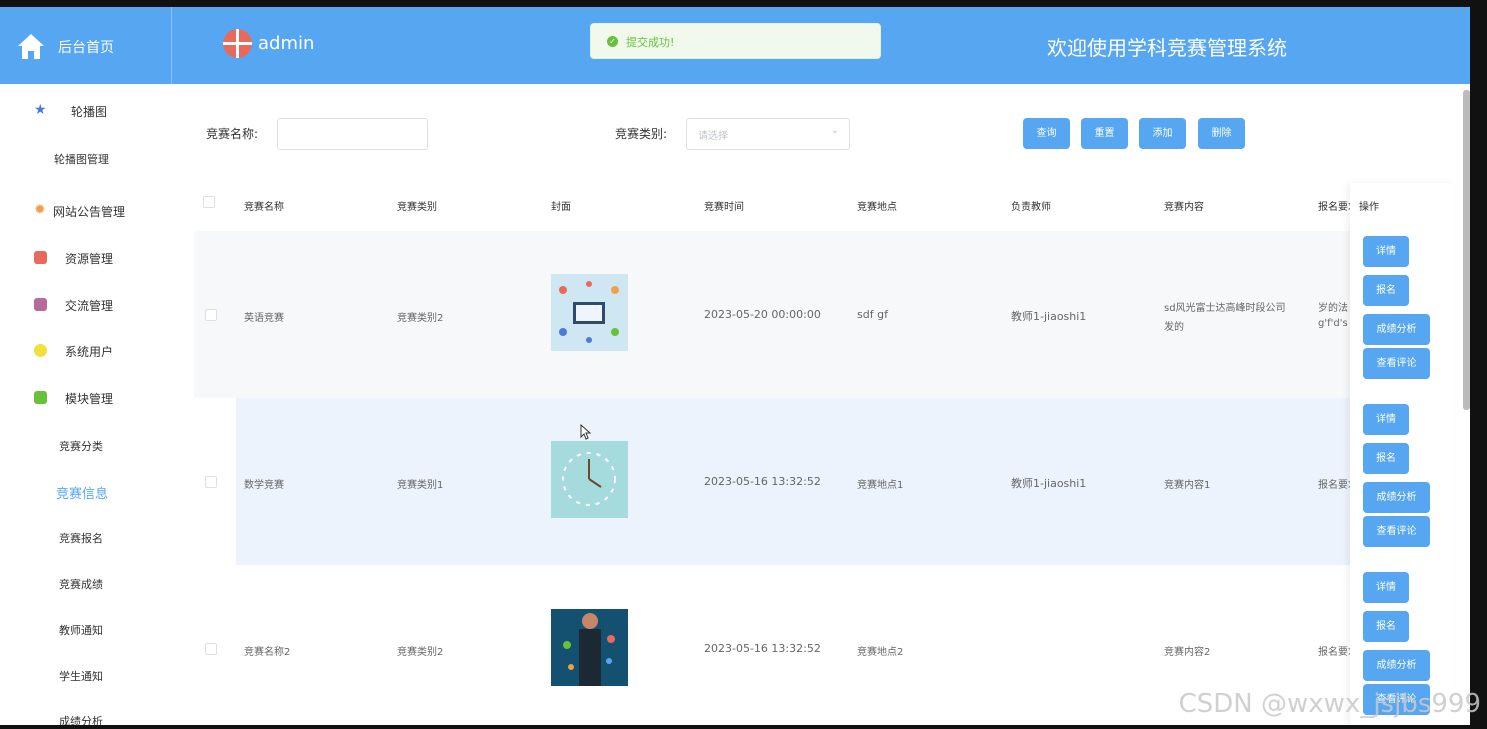 This screenshot has height=729, width=1487. What do you see at coordinates (834, 130) in the screenshot?
I see `chevron-down-icon: ⌄` at bounding box center [834, 130].